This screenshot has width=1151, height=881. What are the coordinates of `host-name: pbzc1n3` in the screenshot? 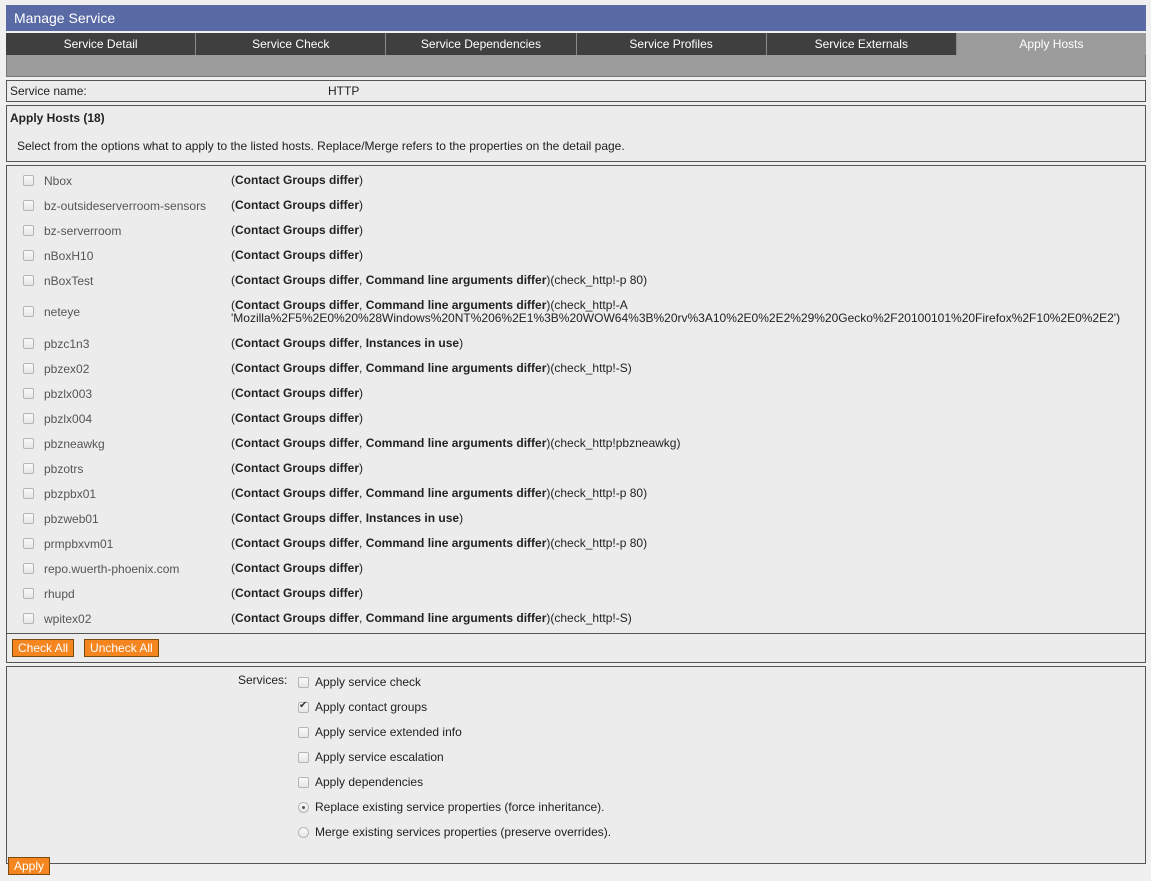 It's located at (67, 344).